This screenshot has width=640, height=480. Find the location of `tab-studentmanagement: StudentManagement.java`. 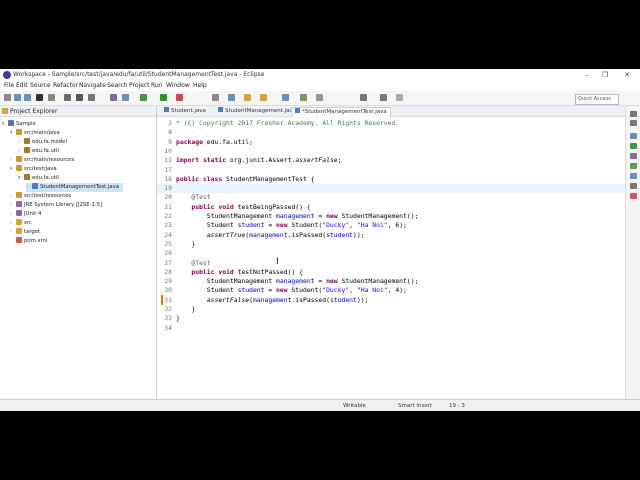

tab-studentmanagement: StudentManagement.java is located at coordinates (257, 111).